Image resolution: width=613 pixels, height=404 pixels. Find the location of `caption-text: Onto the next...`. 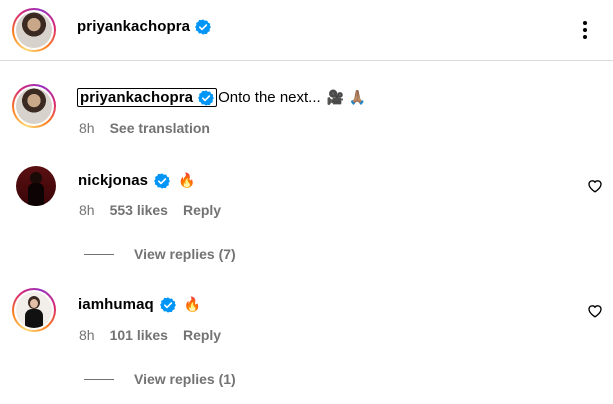

caption-text: Onto the next... is located at coordinates (269, 97).